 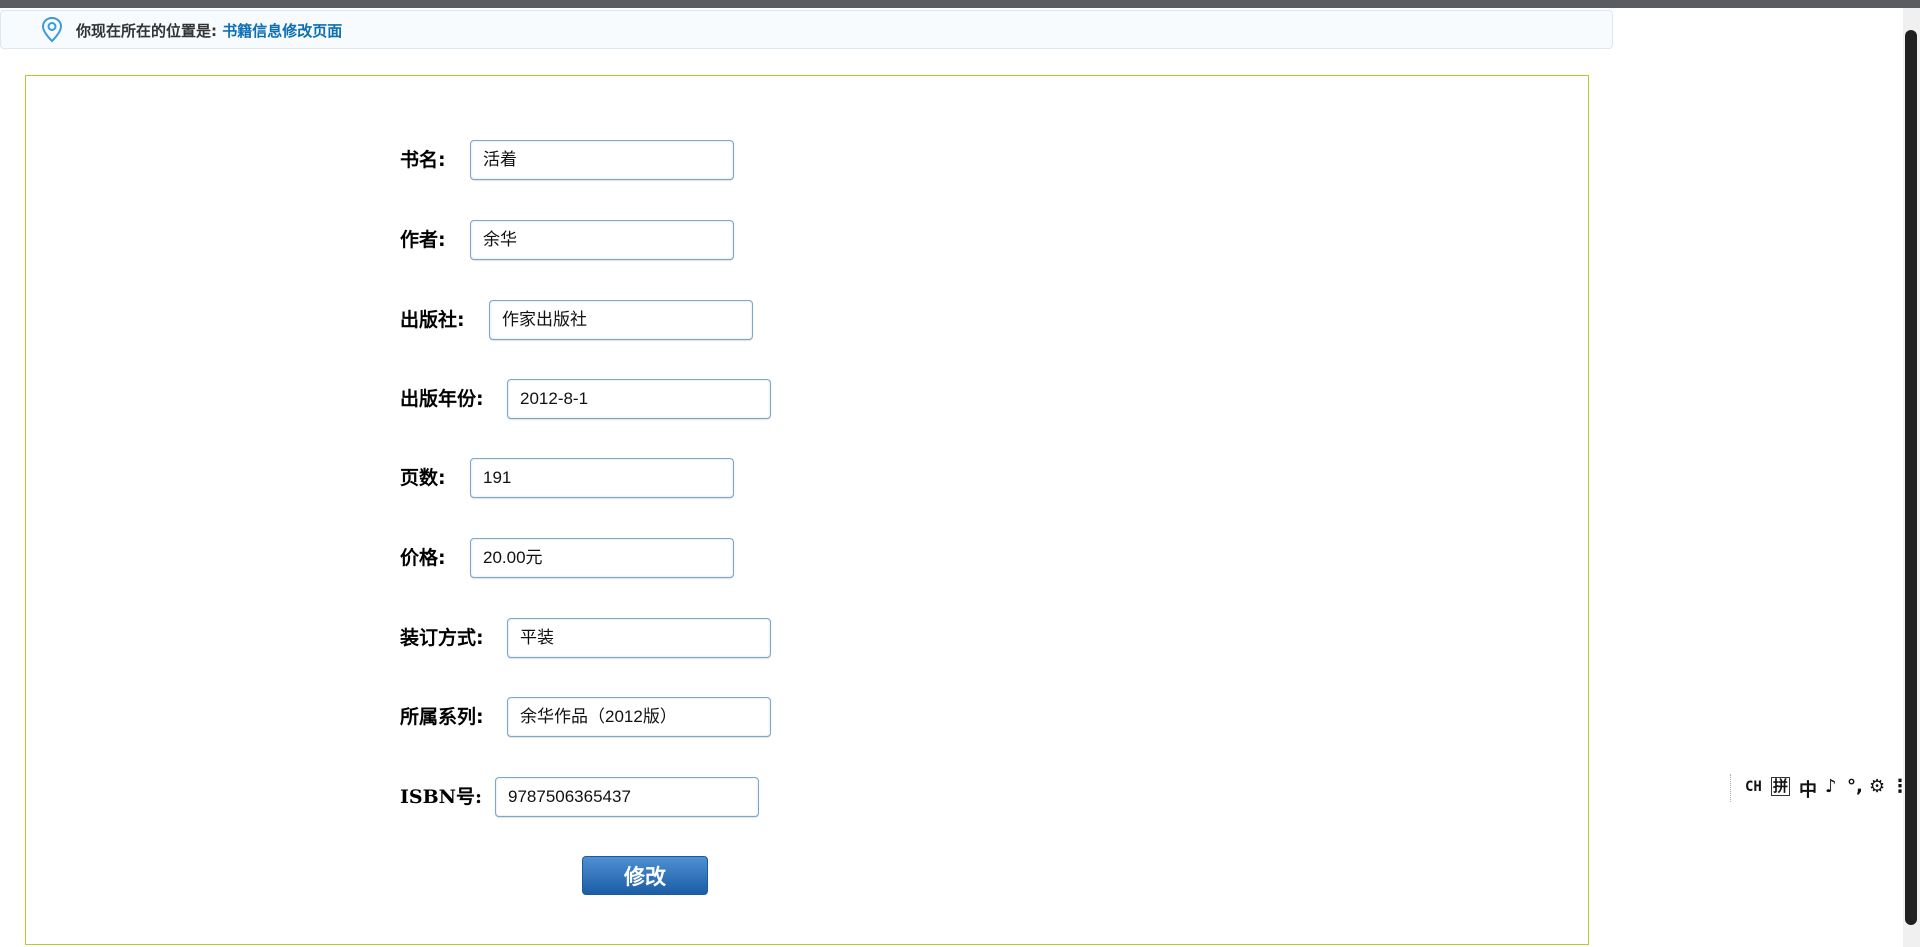 What do you see at coordinates (146, 31) in the screenshot?
I see `breadcrumb-prefix: 你现在所在的位置是:` at bounding box center [146, 31].